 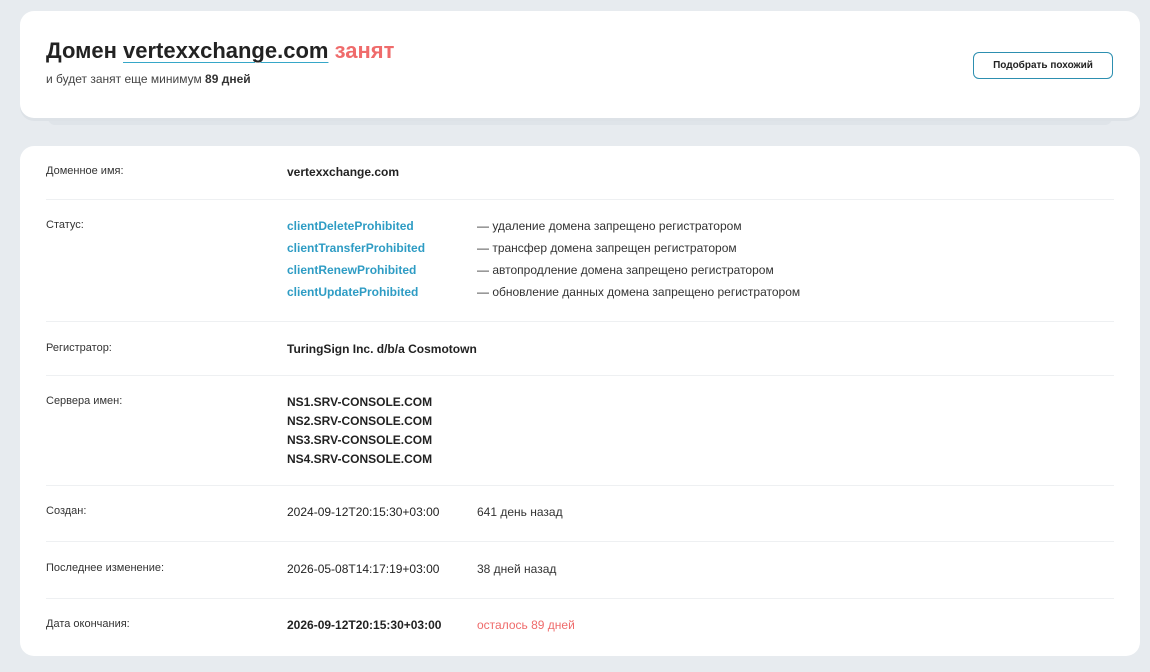 I want to click on updated-ago: 38 дней назад, so click(x=517, y=569).